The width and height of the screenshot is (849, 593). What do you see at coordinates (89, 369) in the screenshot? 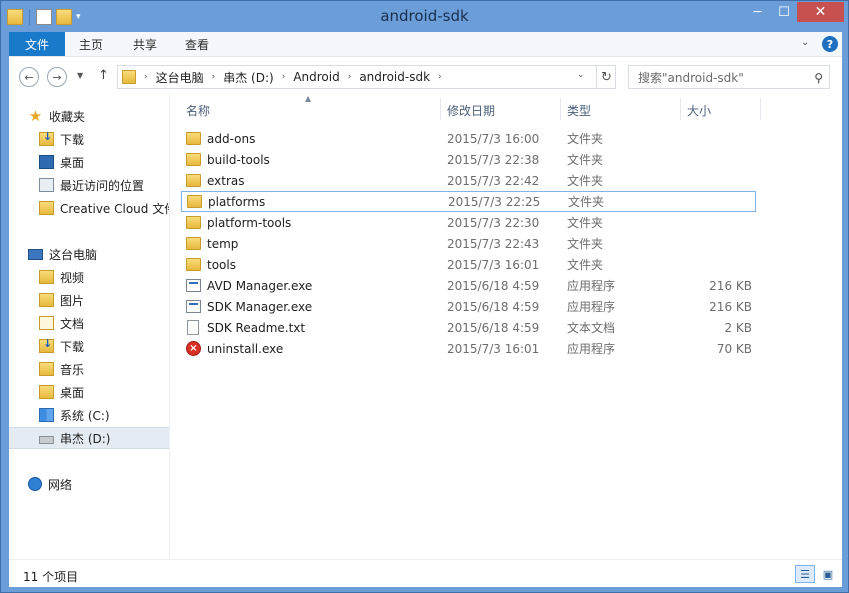
I see `nav-item-music: 音乐` at bounding box center [89, 369].